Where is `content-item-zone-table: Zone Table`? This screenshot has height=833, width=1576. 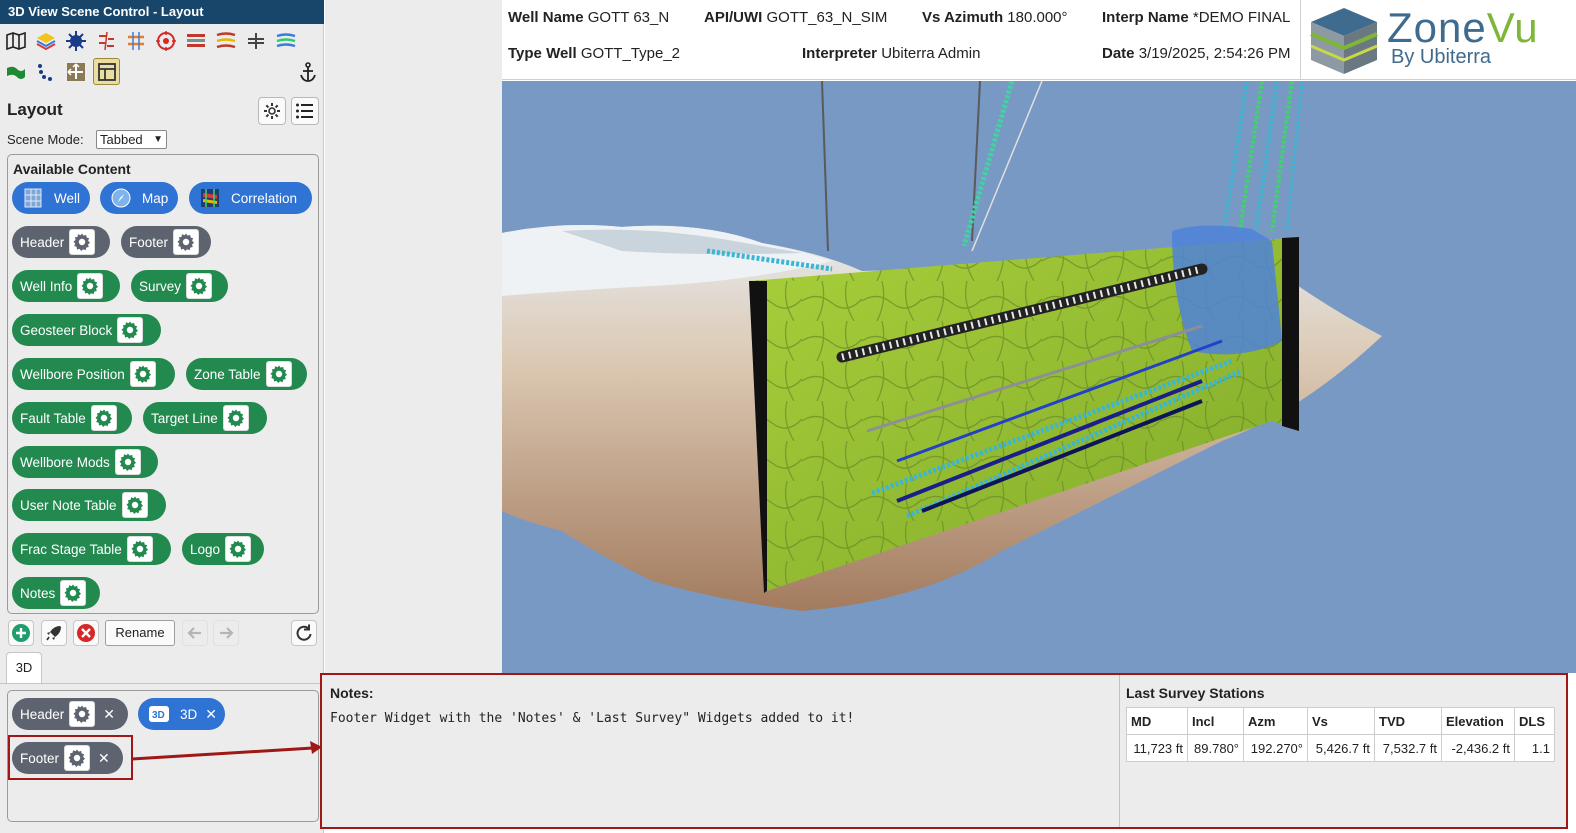 content-item-zone-table: Zone Table is located at coordinates (246, 374).